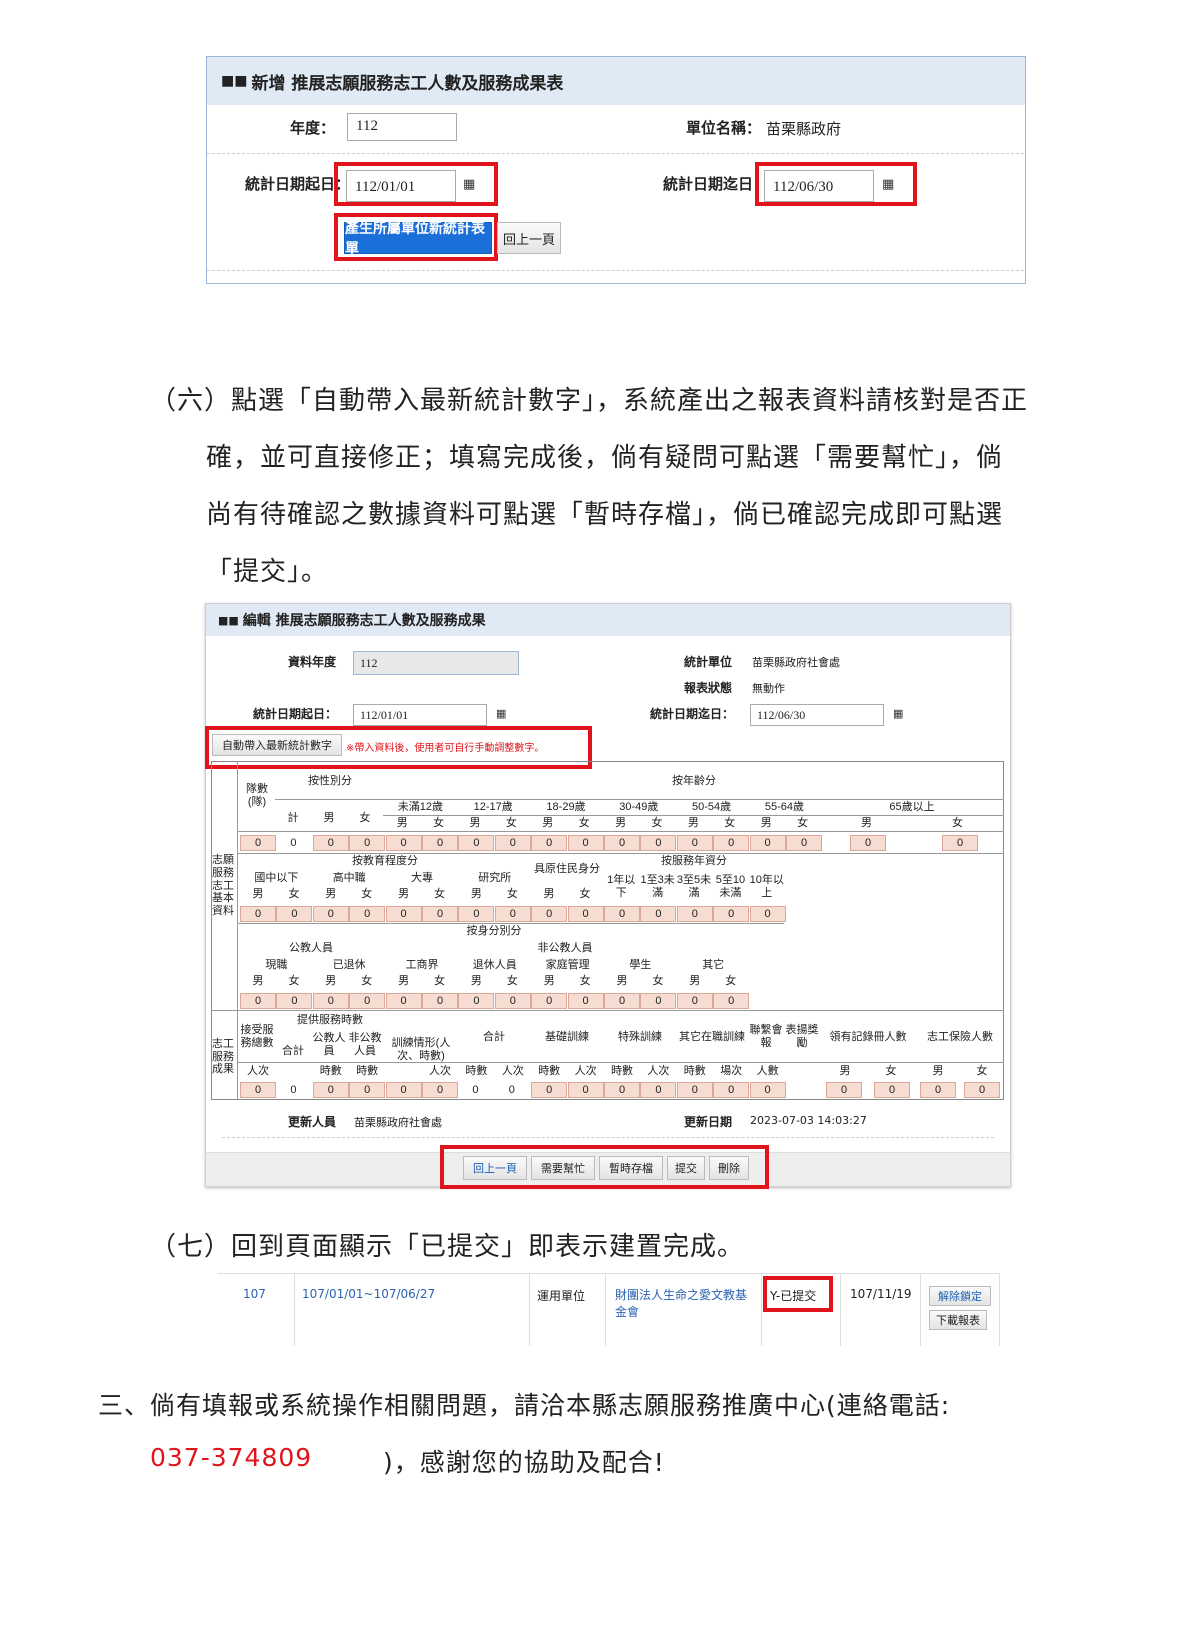 This screenshot has width=1179, height=1635. Describe the element at coordinates (640, 1037) in the screenshot. I see `train-special-label: 特殊訓練` at that location.